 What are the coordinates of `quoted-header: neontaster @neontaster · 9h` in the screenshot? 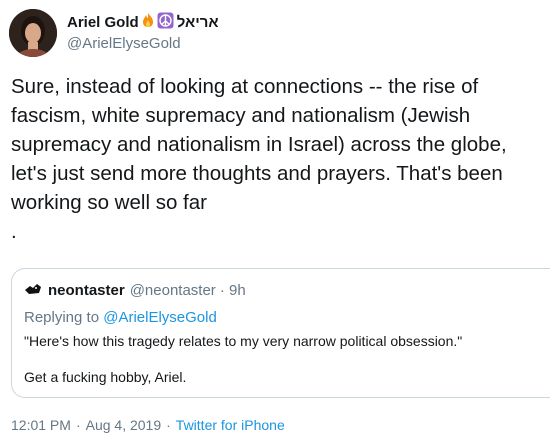 It's located at (135, 290).